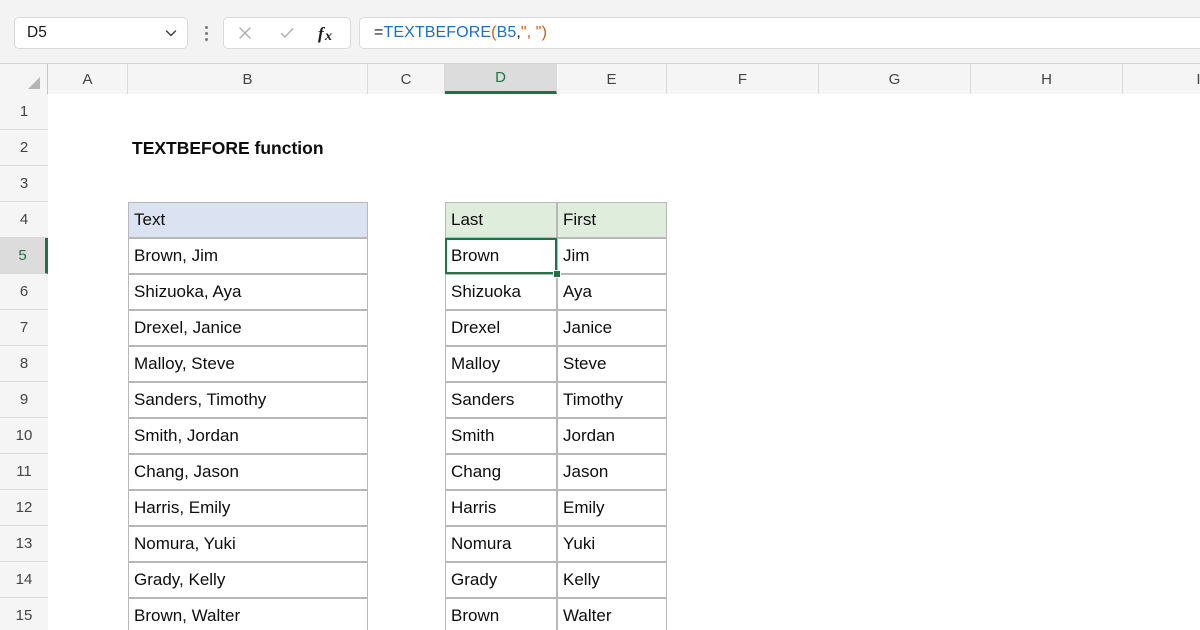 The height and width of the screenshot is (630, 1200). Describe the element at coordinates (24, 256) in the screenshot. I see `row-header-5: 5` at that location.